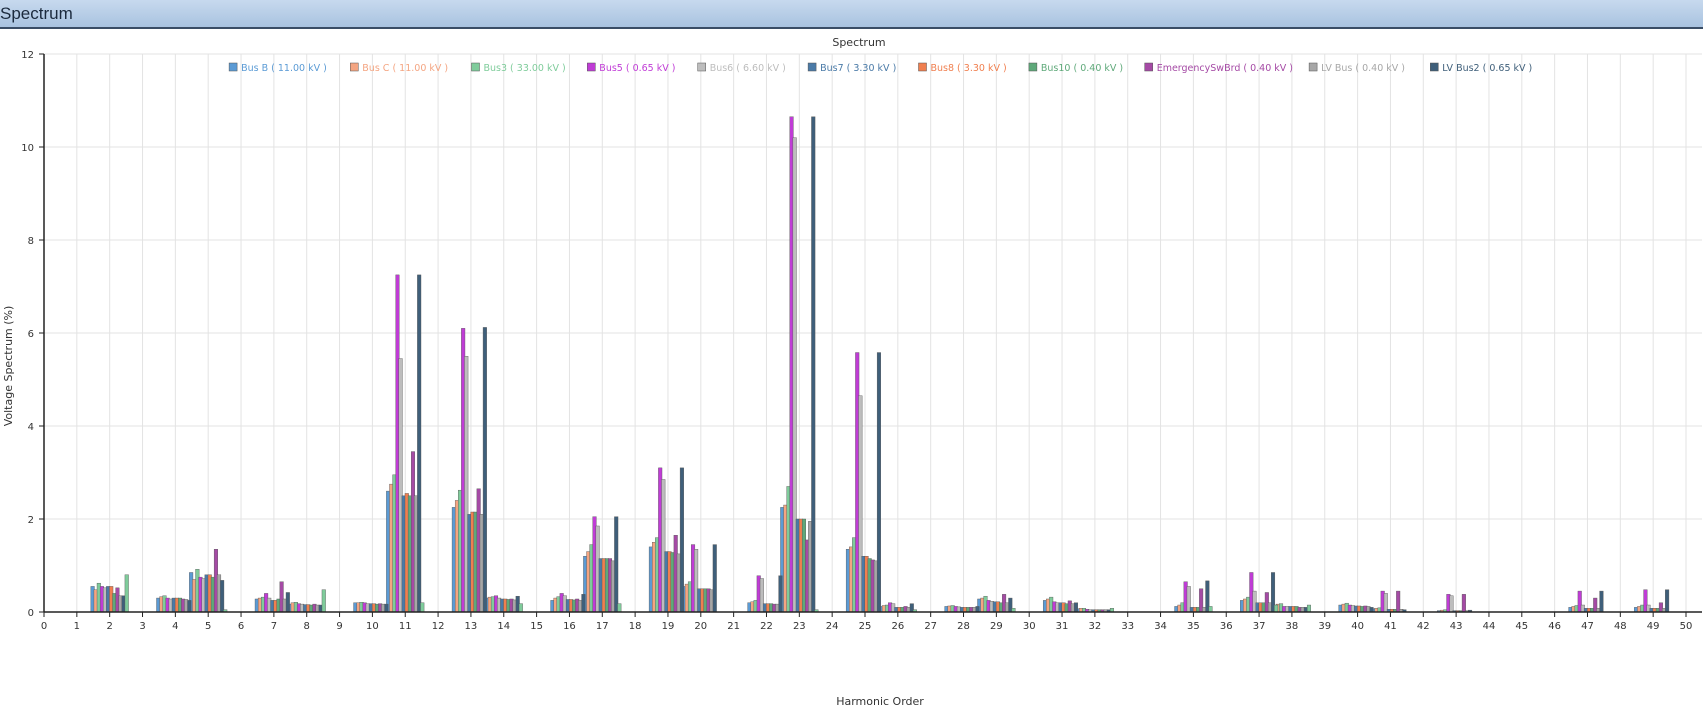 The height and width of the screenshot is (716, 1703). What do you see at coordinates (930, 626) in the screenshot?
I see `x-tick-label: 27` at bounding box center [930, 626].